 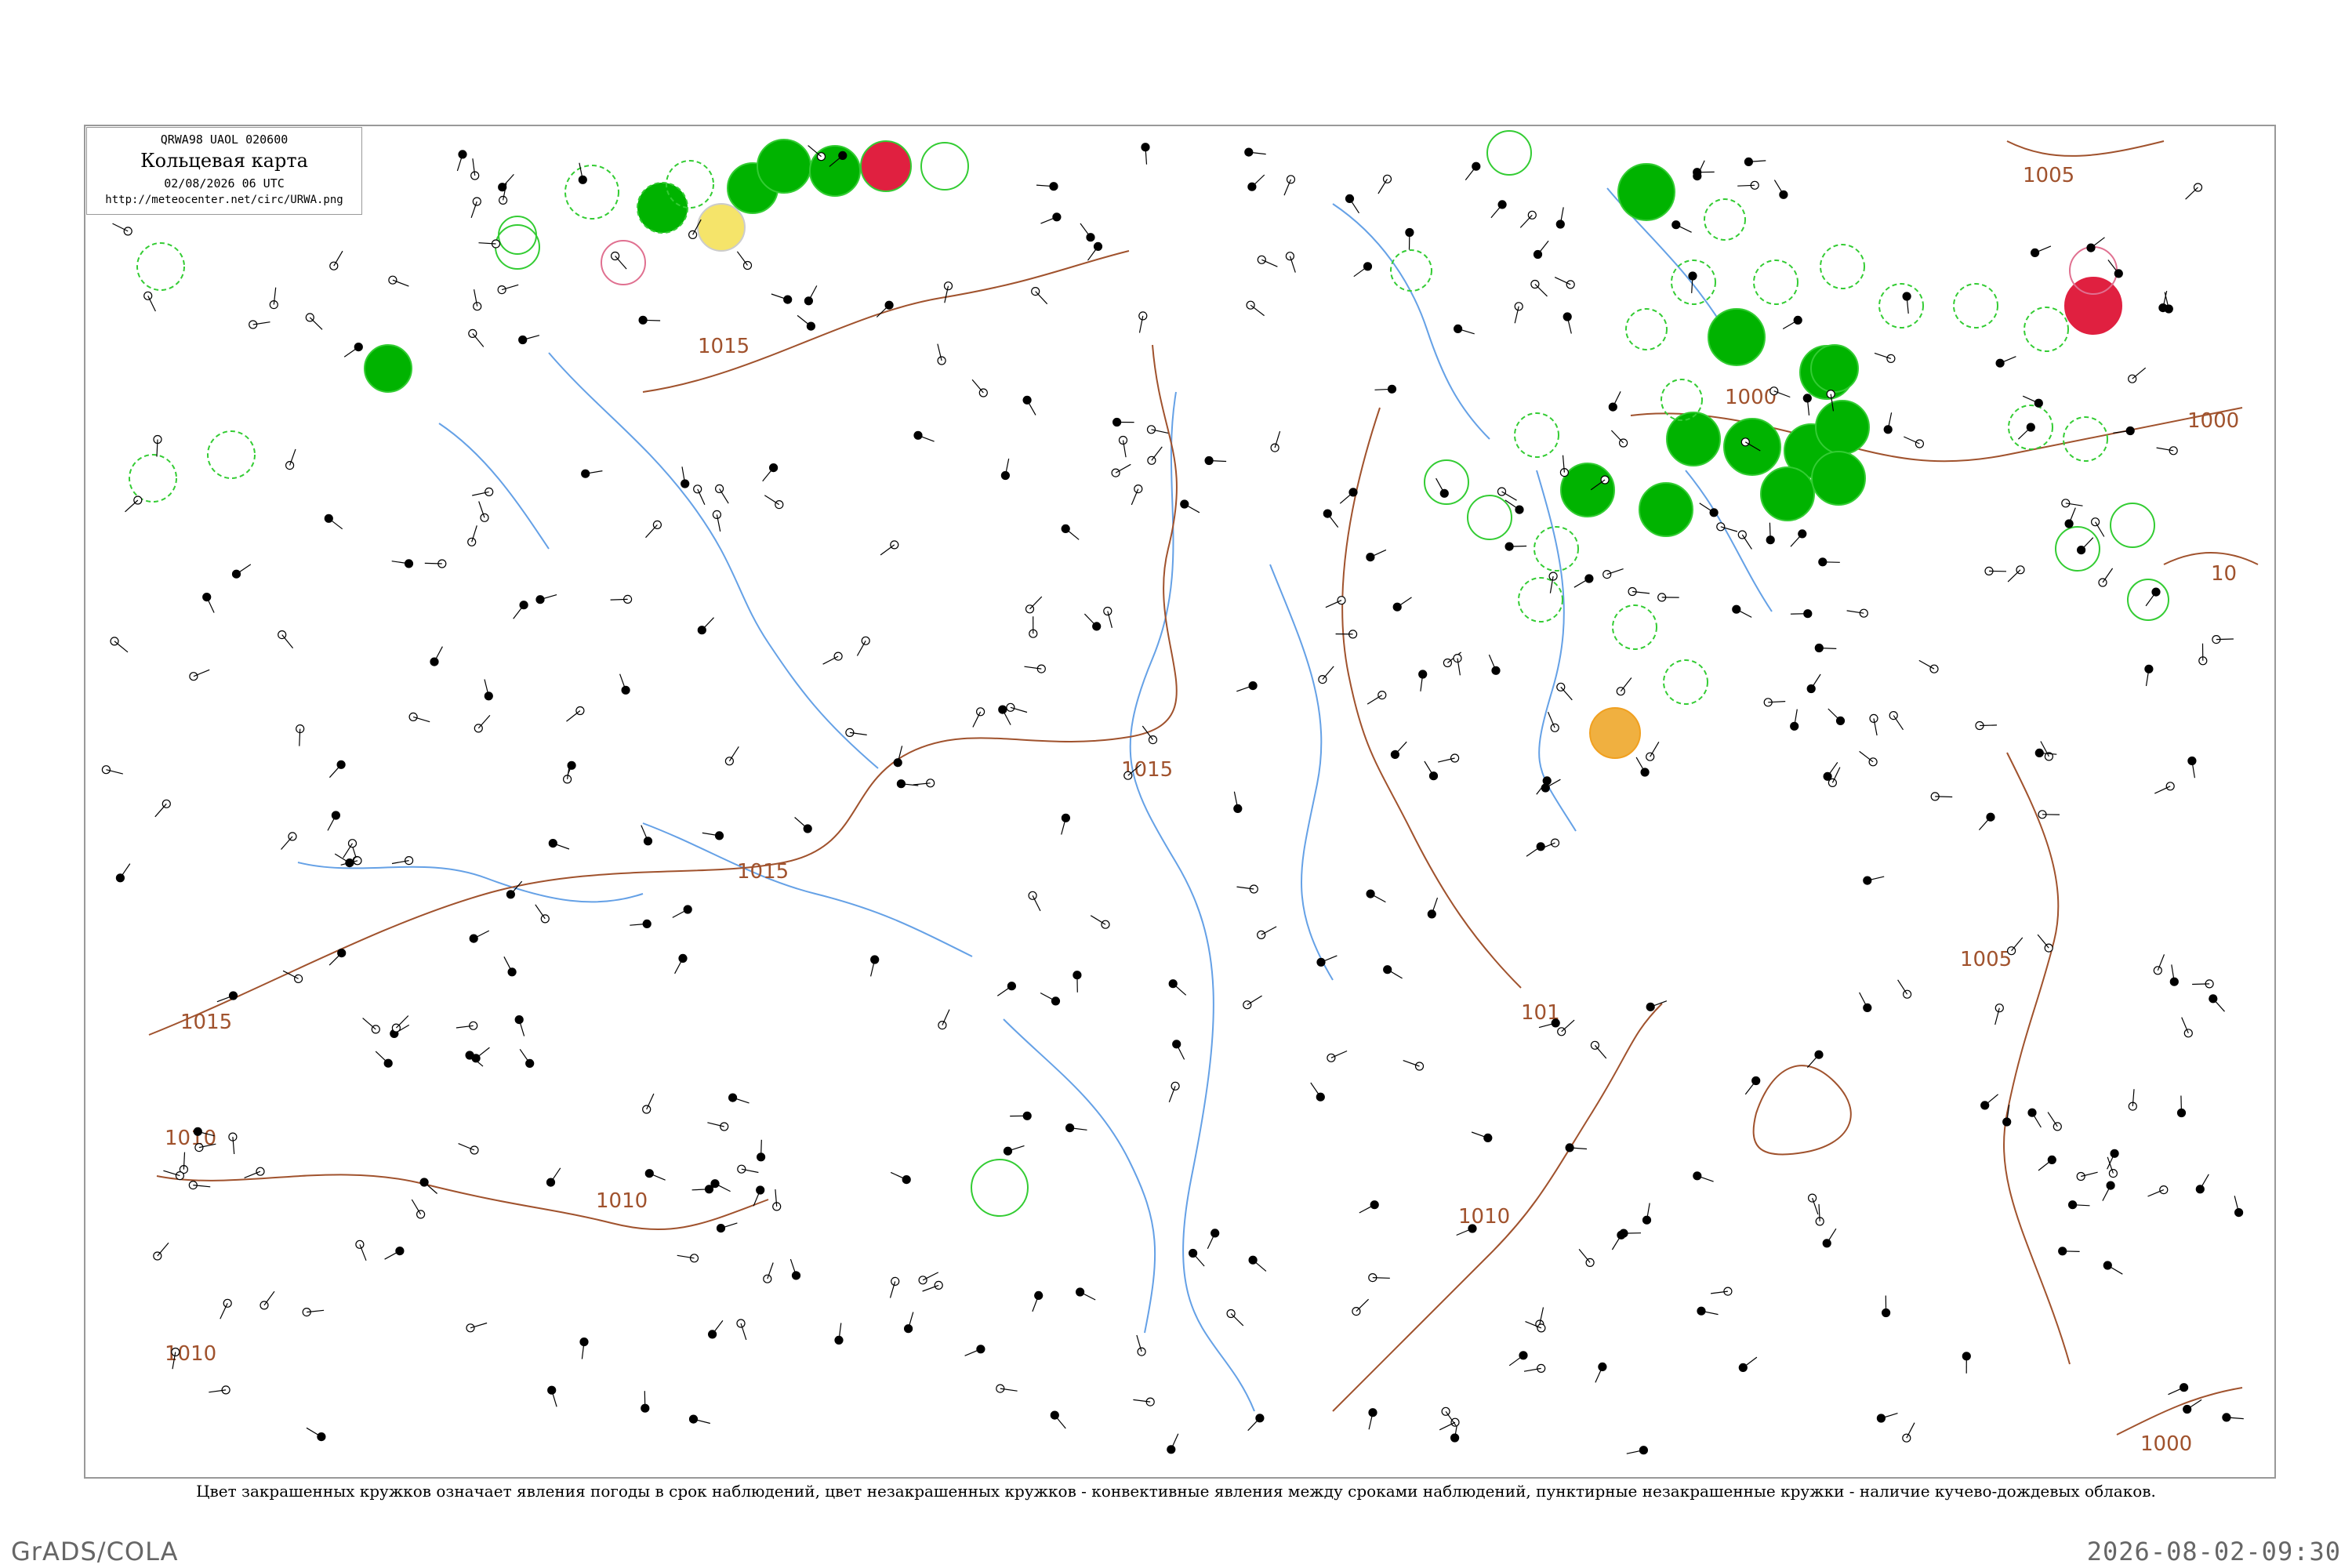 I want to click on dust-circle, so click(x=1615, y=733).